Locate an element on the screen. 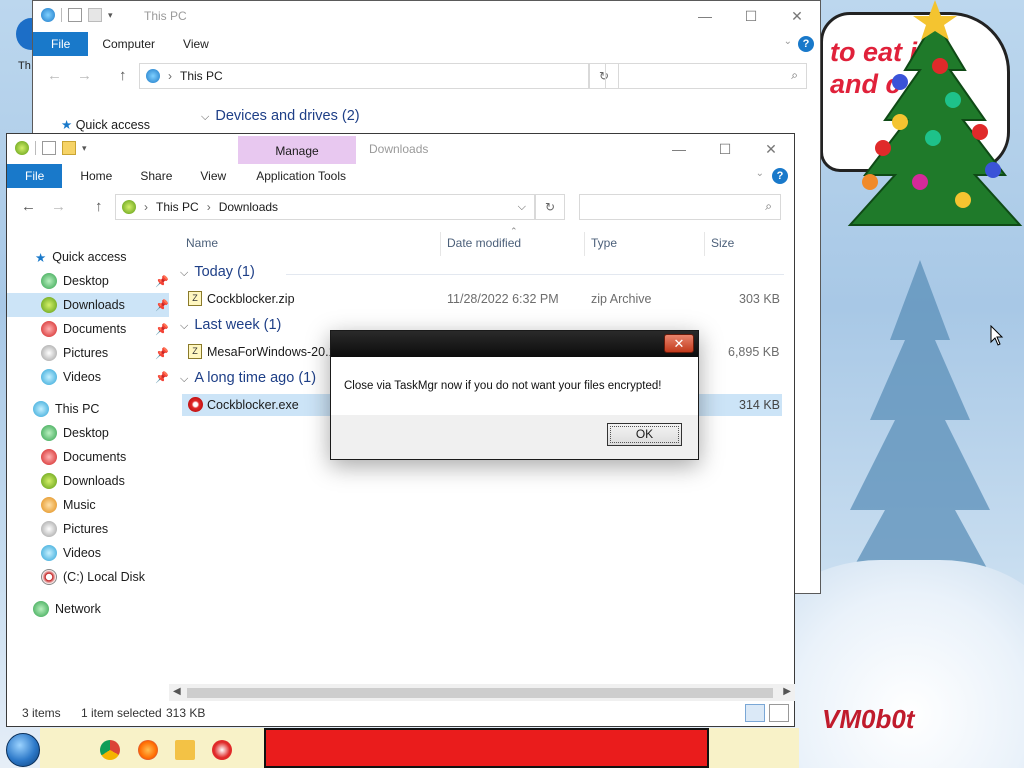  sidebar-item-downloads: Downloads 📌 is located at coordinates (88, 305).